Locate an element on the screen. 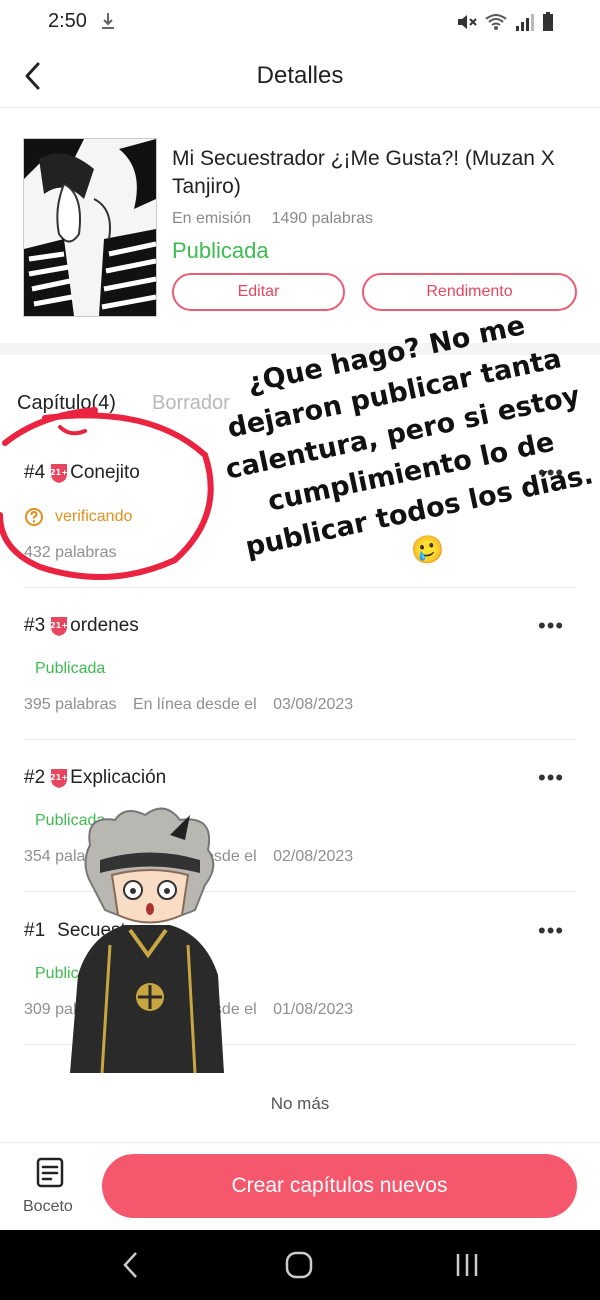 This screenshot has height=1300, width=600. chapter-name: ordenes is located at coordinates (104, 625).